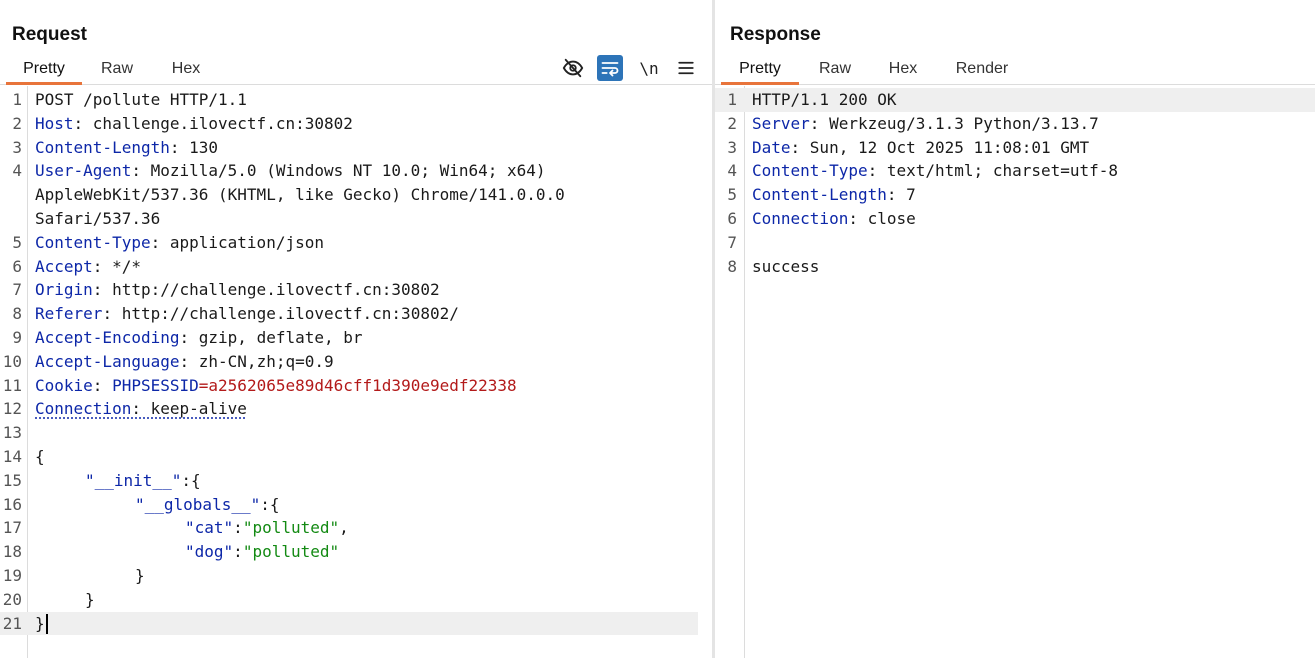 Image resolution: width=1315 pixels, height=658 pixels. Describe the element at coordinates (44, 69) in the screenshot. I see `request-tab-pretty: Pretty` at that location.